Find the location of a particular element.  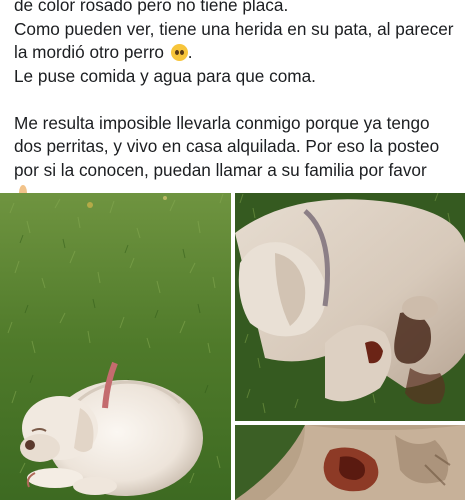

photo-wound-close-up is located at coordinates (350, 462).